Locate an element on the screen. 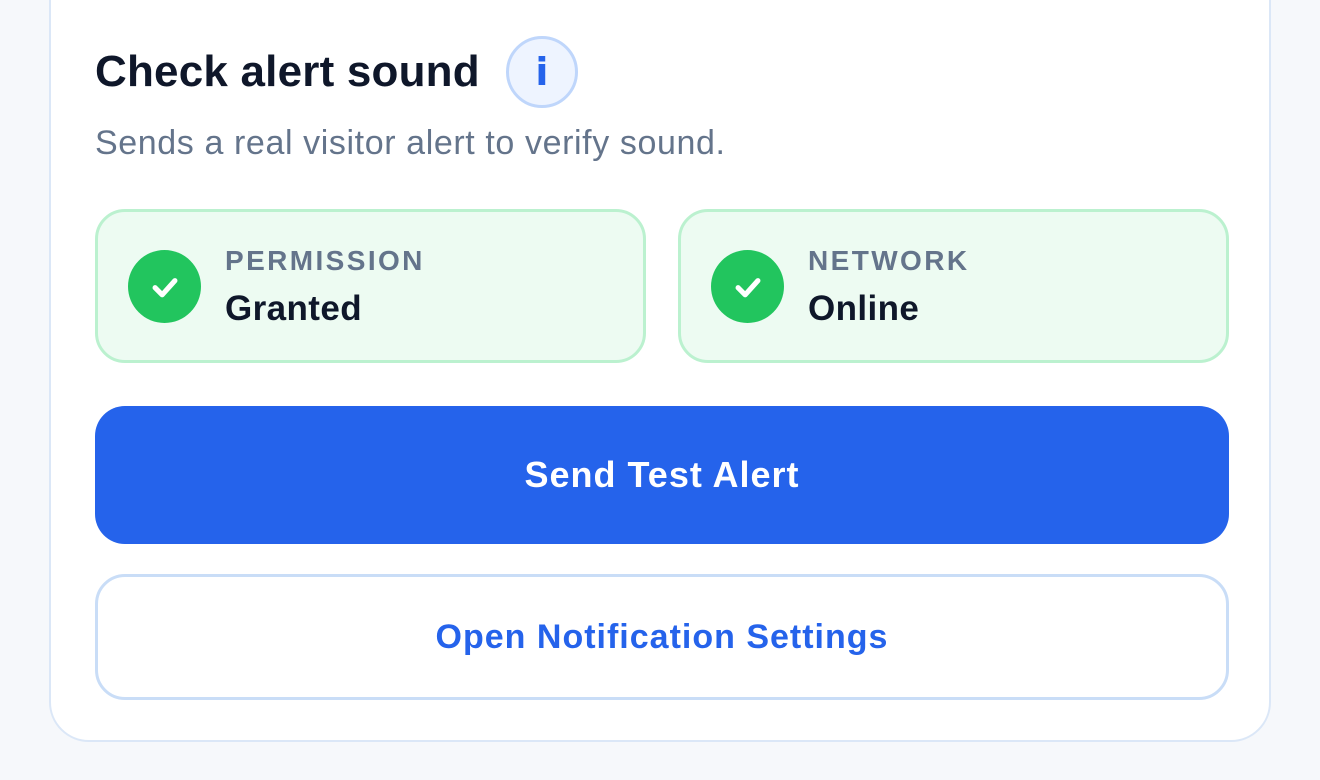 This screenshot has width=1320, height=780. card-header: Check alert sound i is located at coordinates (336, 72).